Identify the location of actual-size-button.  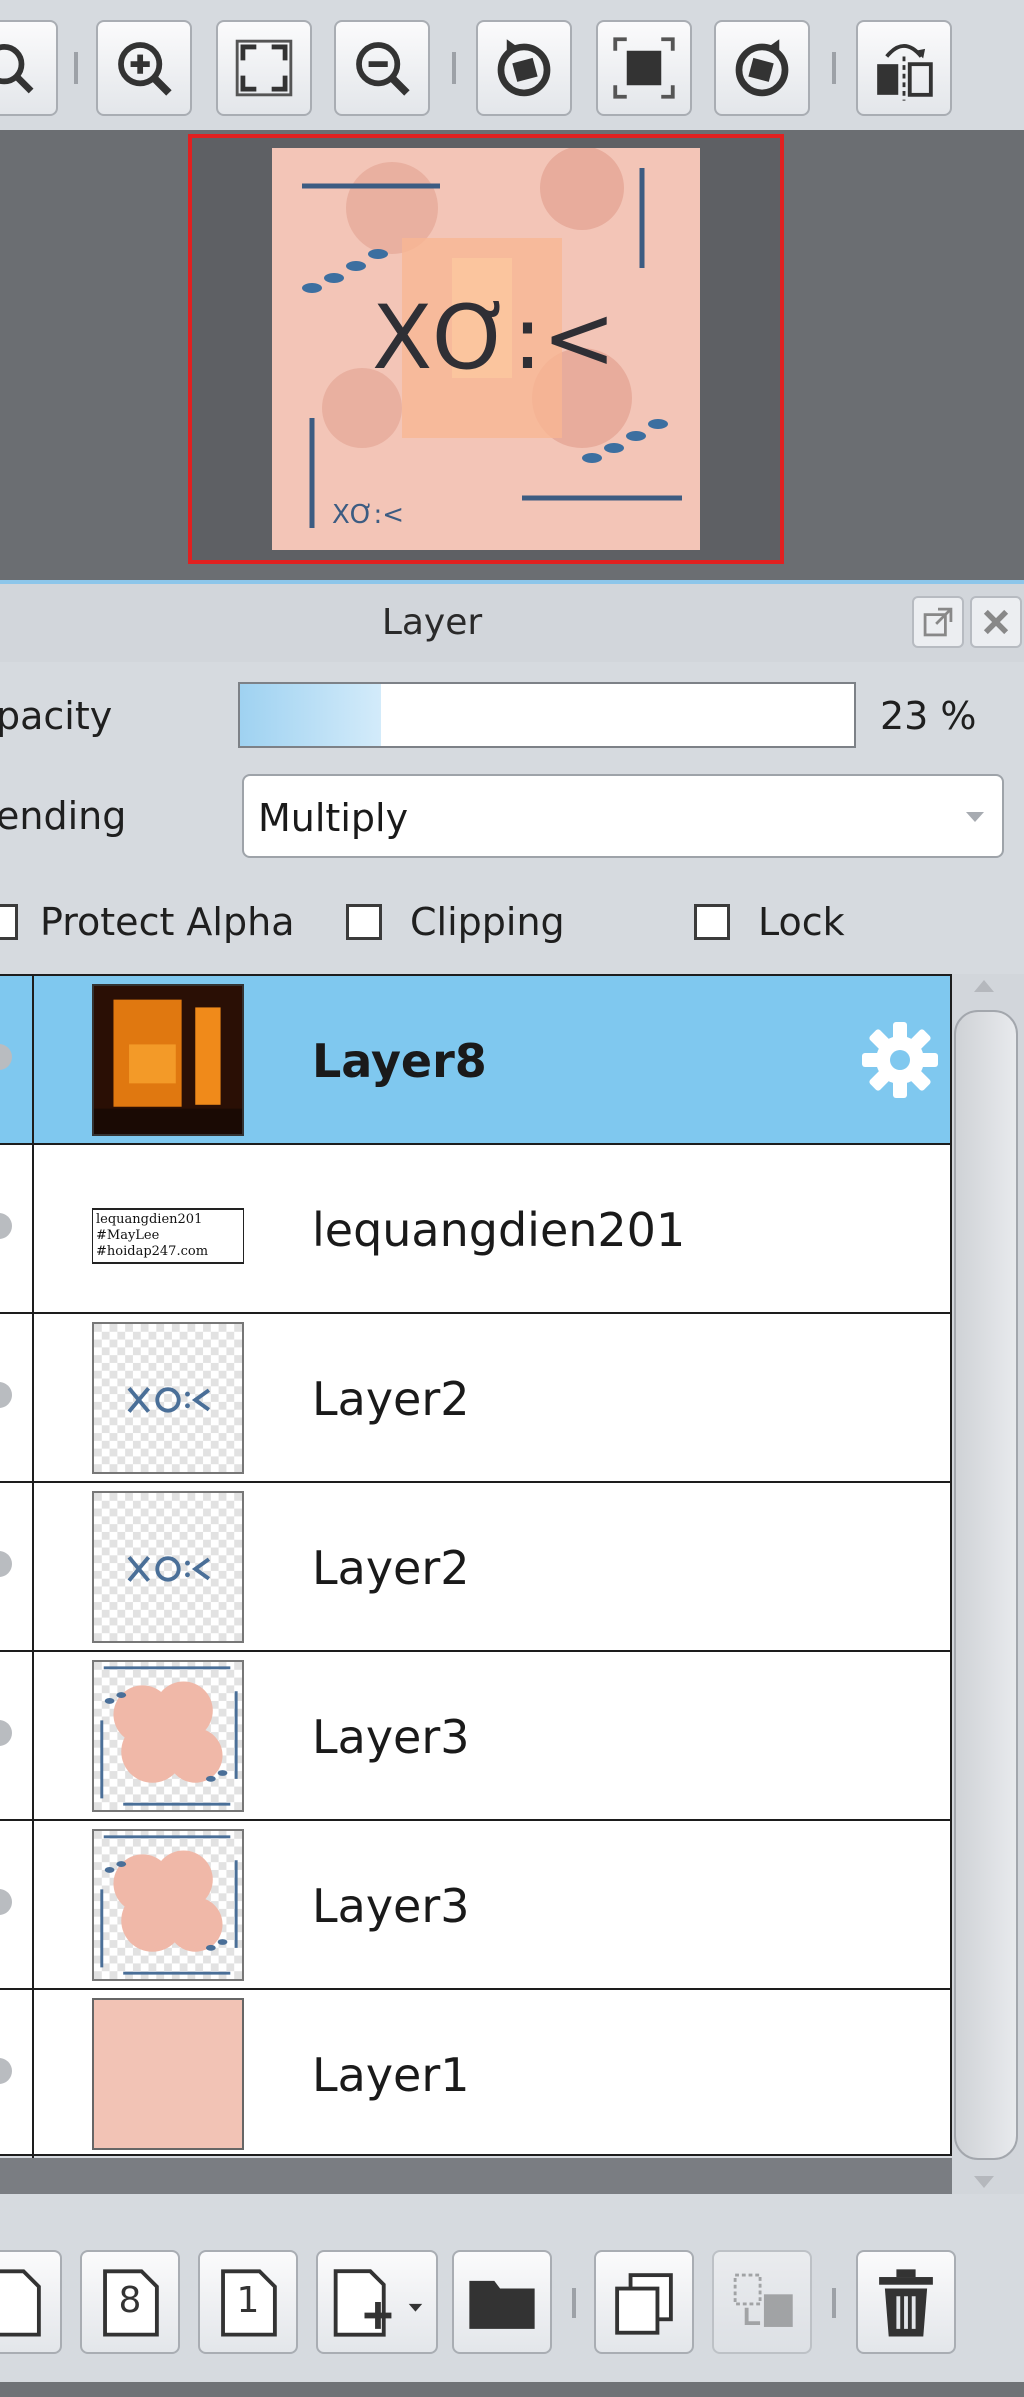
(644, 68).